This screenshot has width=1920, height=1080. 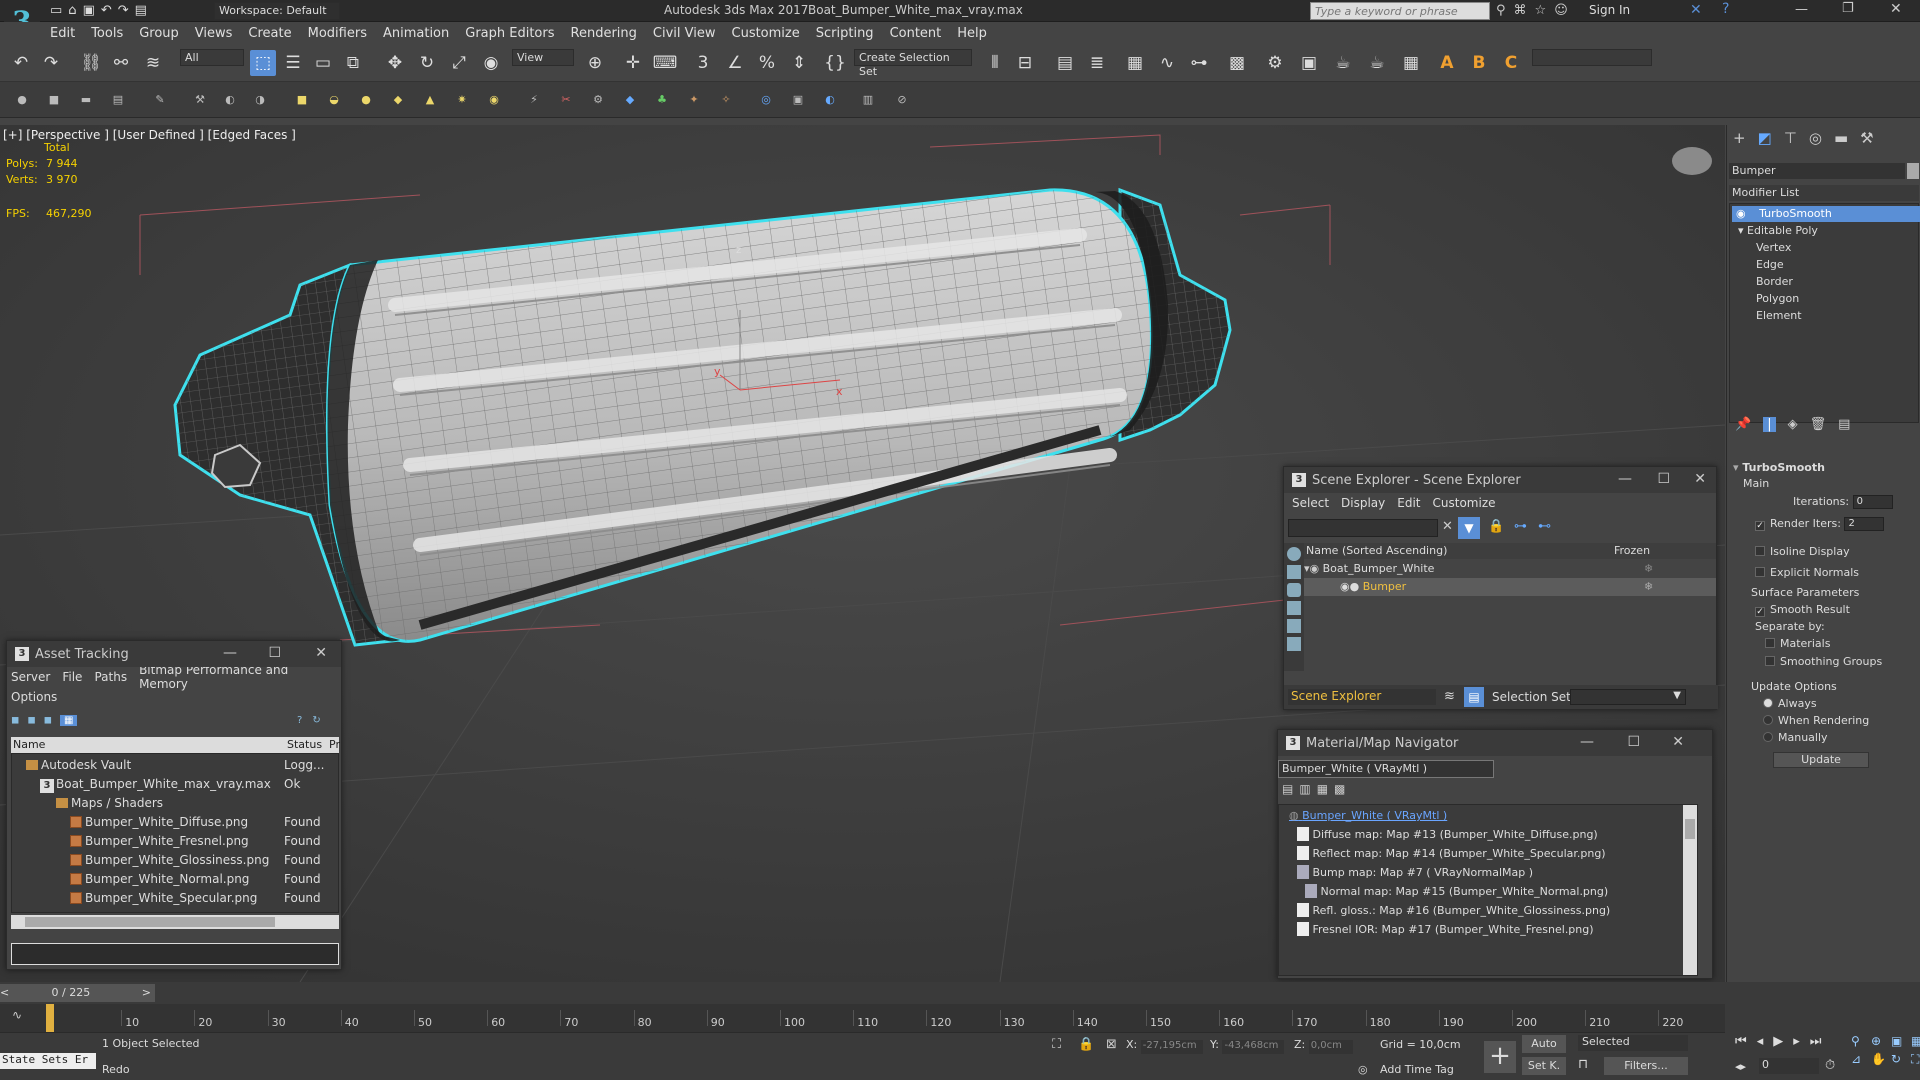 What do you see at coordinates (141, 10) in the screenshot?
I see `project-icon: ▤` at bounding box center [141, 10].